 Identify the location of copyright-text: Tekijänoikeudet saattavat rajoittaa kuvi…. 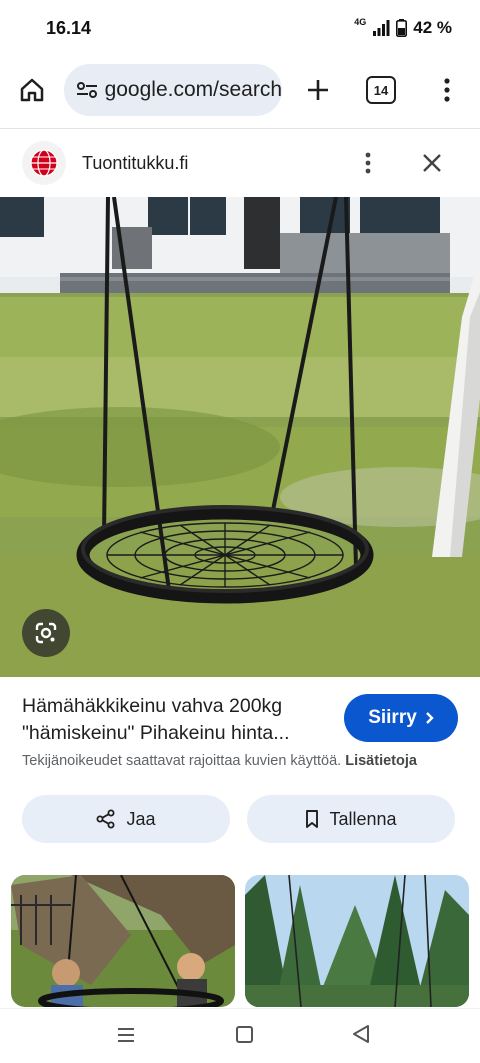
(182, 761).